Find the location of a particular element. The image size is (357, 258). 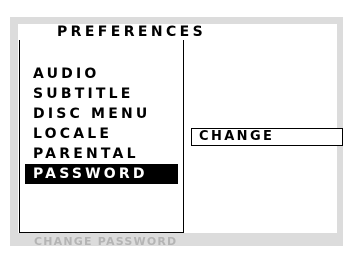

menu-item-locale: LOCALE is located at coordinates (101, 134).